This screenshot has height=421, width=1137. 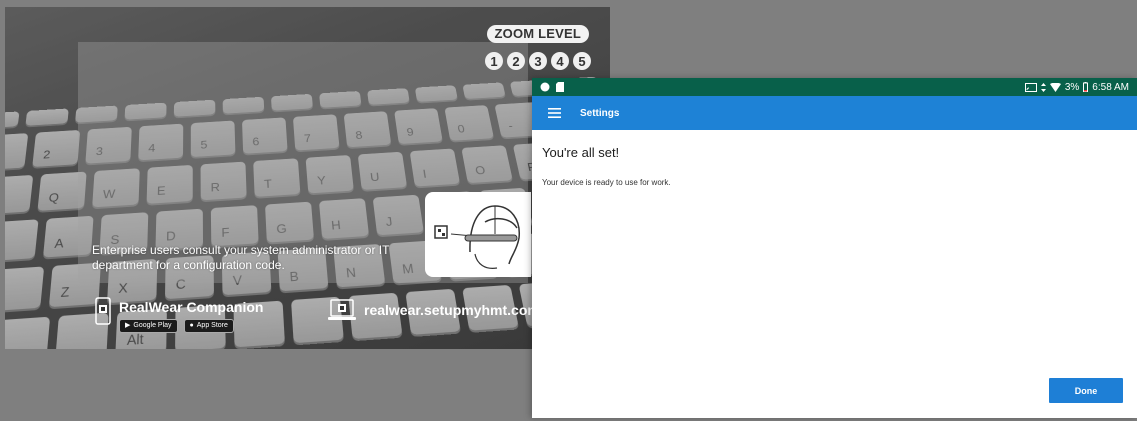 I want to click on setup-url: realwear.setupmyhmt.com, so click(x=452, y=310).